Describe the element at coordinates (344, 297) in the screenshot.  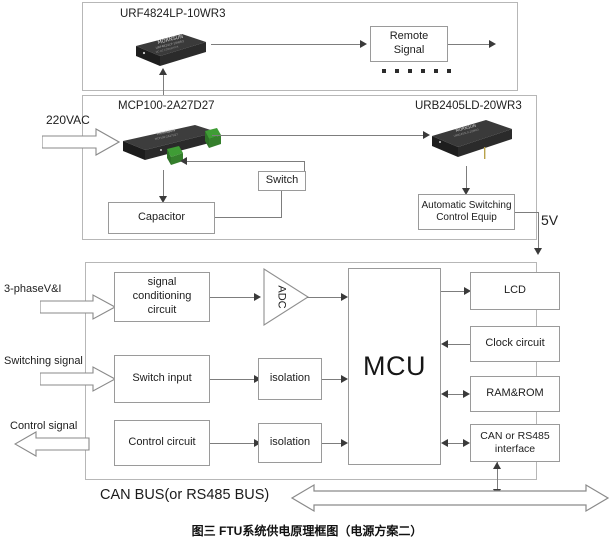
I see `arrowhead-adc-to-mcu` at that location.